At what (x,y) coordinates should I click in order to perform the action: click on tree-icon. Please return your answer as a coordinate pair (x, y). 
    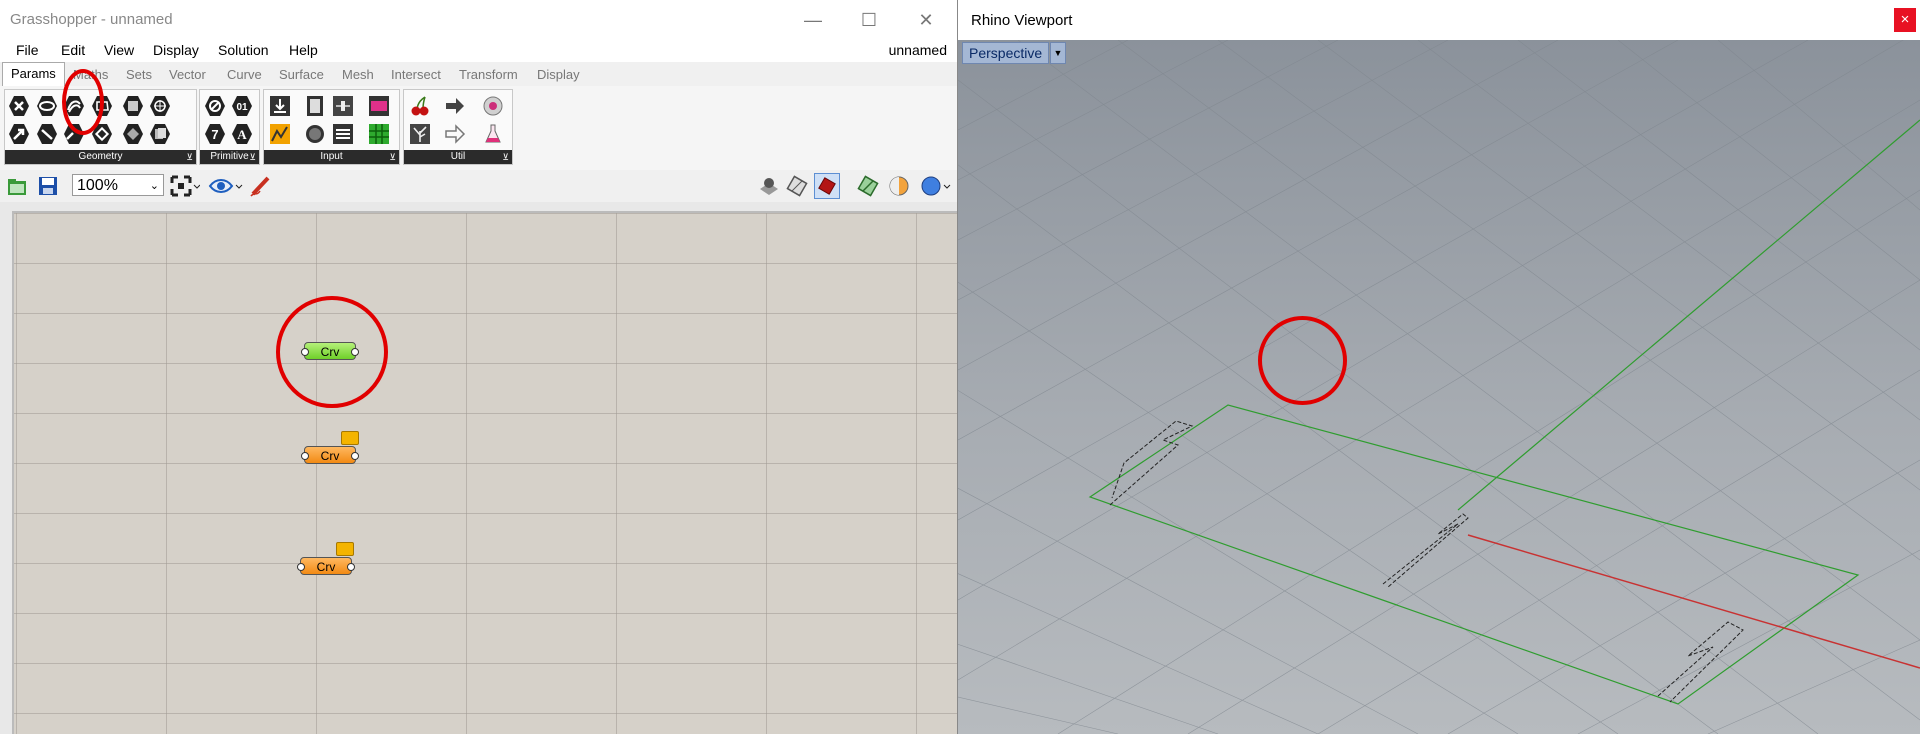
    Looking at the image, I should click on (420, 134).